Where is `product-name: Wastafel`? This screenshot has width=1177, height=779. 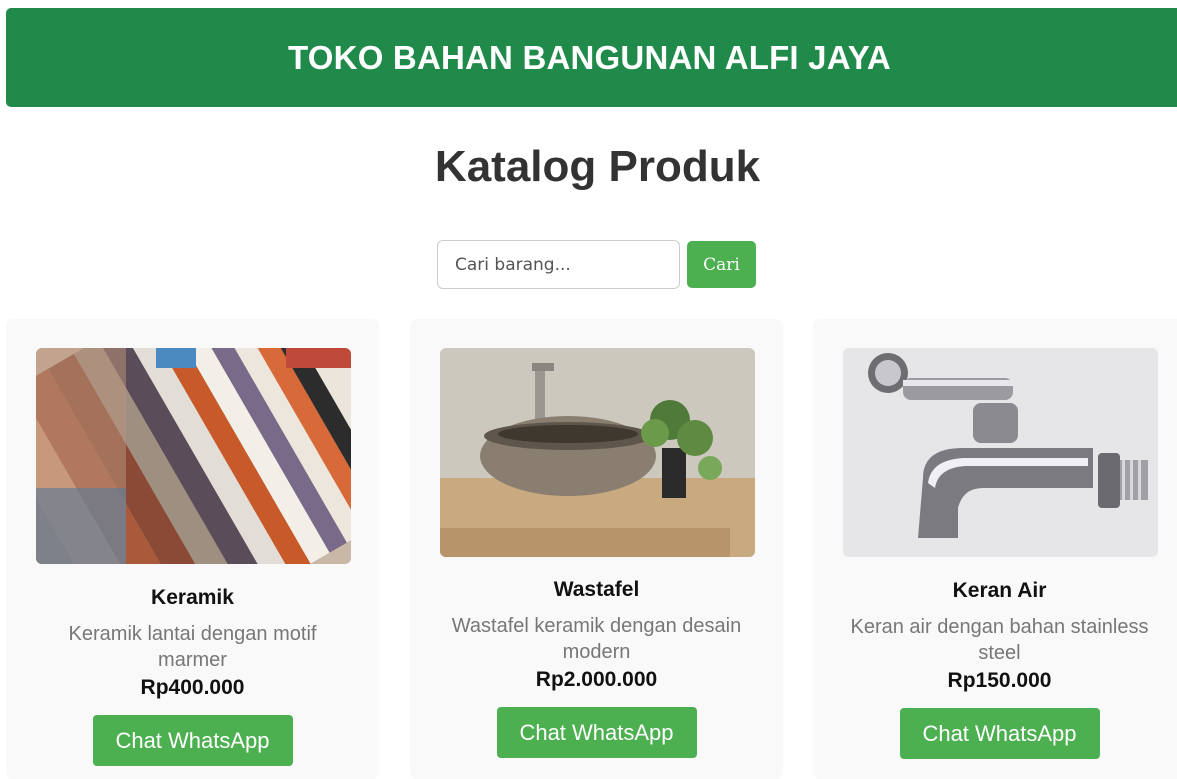
product-name: Wastafel is located at coordinates (596, 589).